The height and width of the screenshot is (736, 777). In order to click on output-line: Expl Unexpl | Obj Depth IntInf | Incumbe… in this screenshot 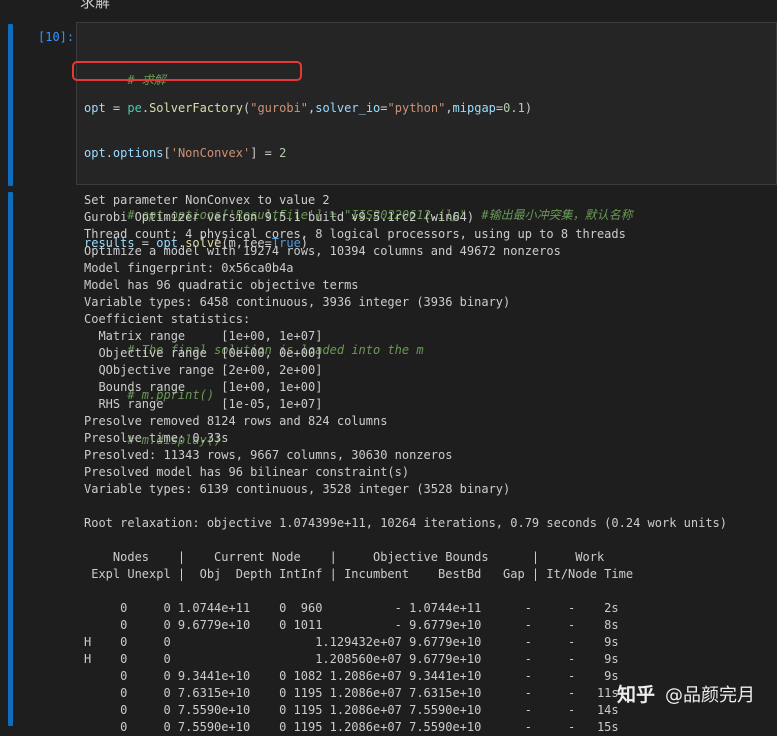, I will do `click(359, 574)`.